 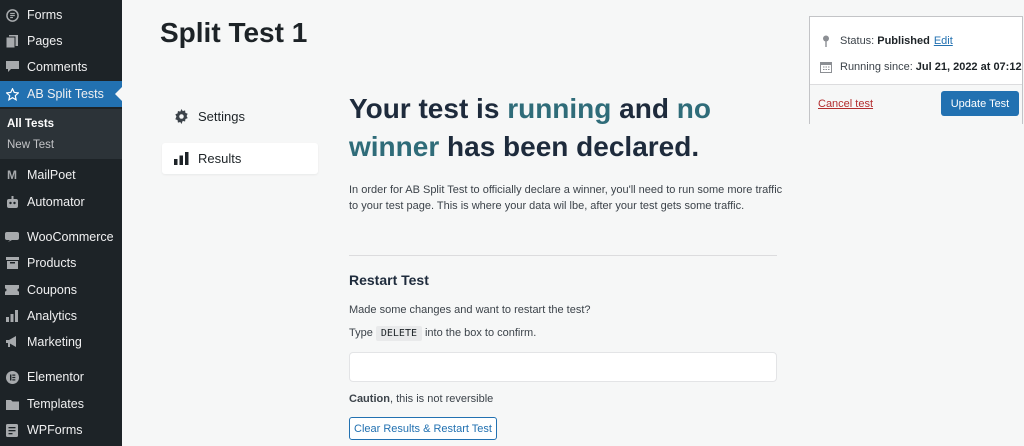 I want to click on sidebar-item-forms: Forms, so click(x=61, y=15).